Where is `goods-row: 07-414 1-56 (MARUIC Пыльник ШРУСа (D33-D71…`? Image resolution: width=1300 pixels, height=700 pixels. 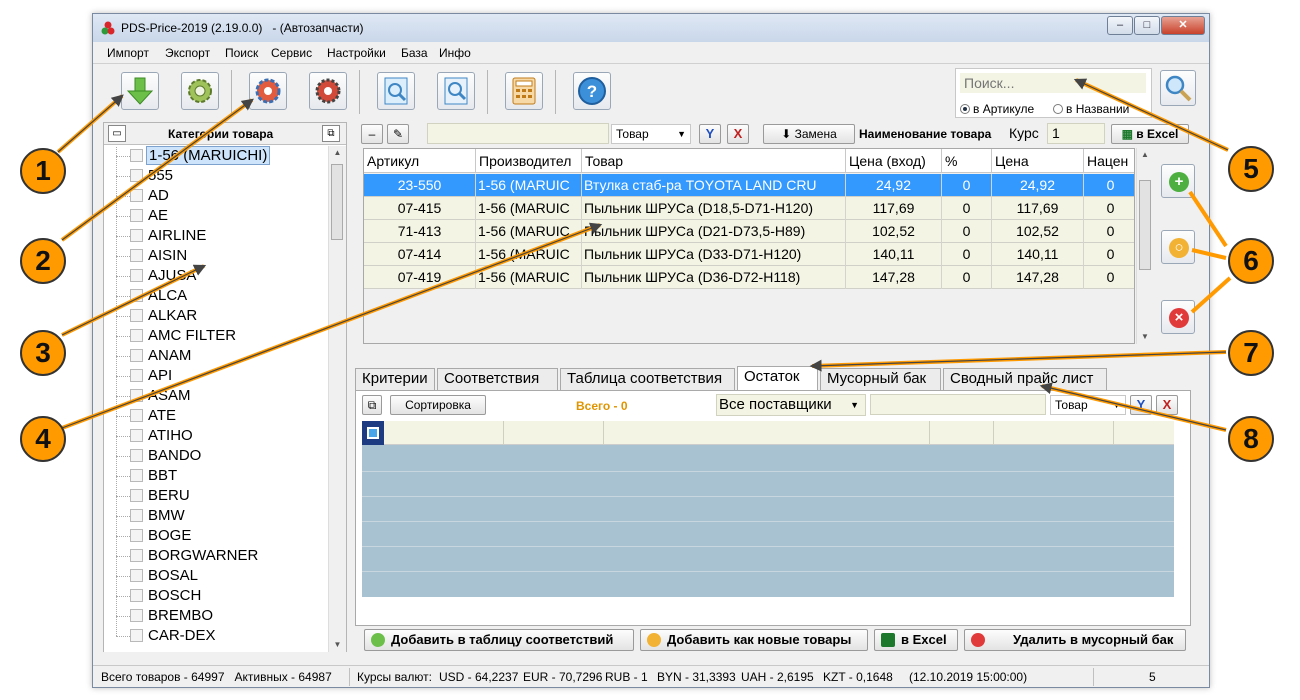
goods-row: 07-414 1-56 (MARUIC Пыльник ШРУСа (D33-D71… is located at coordinates (749, 254).